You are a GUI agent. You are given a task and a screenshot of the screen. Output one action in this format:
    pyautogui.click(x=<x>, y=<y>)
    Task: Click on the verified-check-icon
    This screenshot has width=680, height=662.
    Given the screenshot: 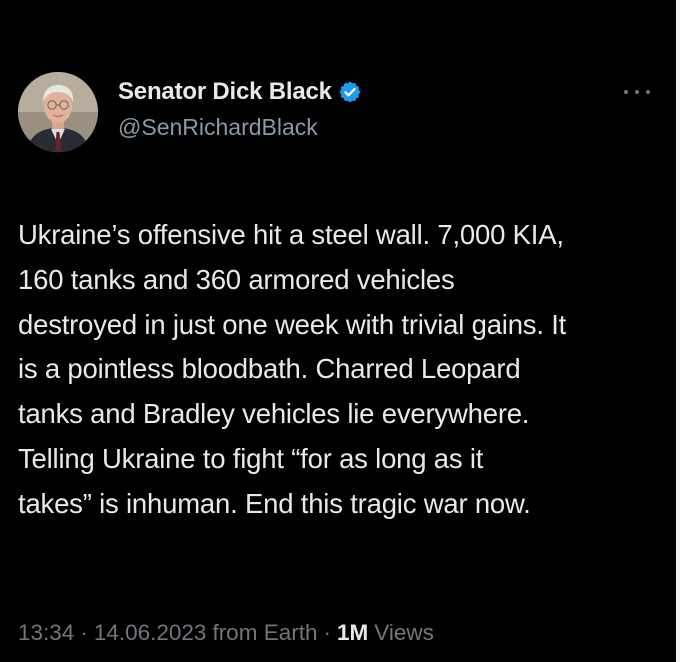 What is the action you would take?
    pyautogui.click(x=350, y=92)
    